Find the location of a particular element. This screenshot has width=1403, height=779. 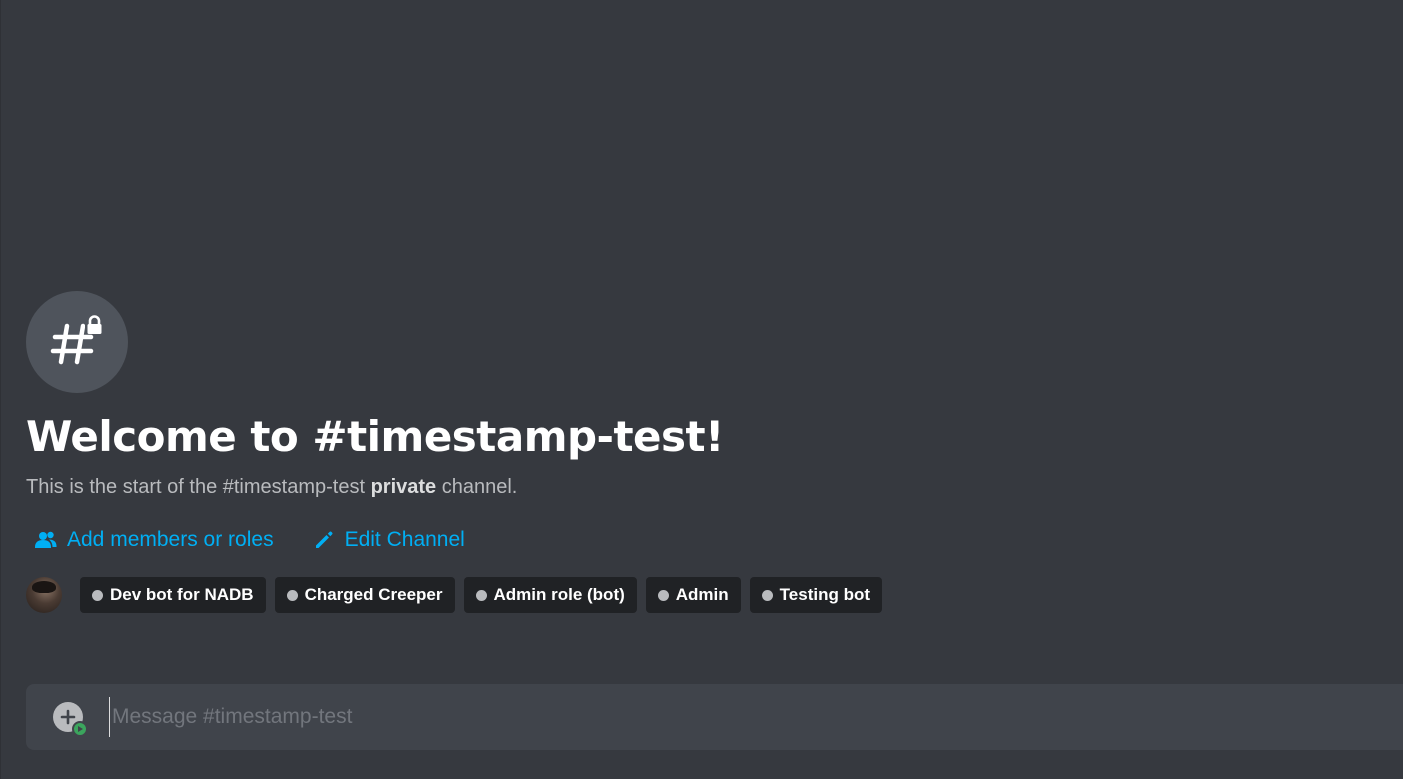

description-private: private is located at coordinates (403, 487).